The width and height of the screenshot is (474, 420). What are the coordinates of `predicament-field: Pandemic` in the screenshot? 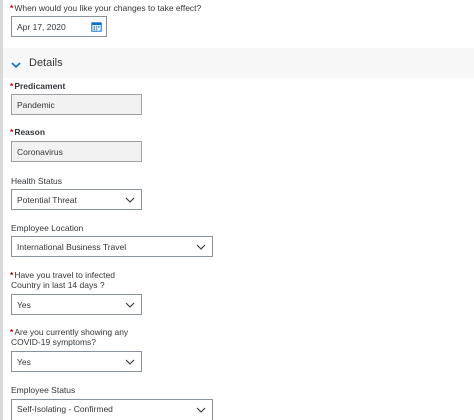 It's located at (76, 104).